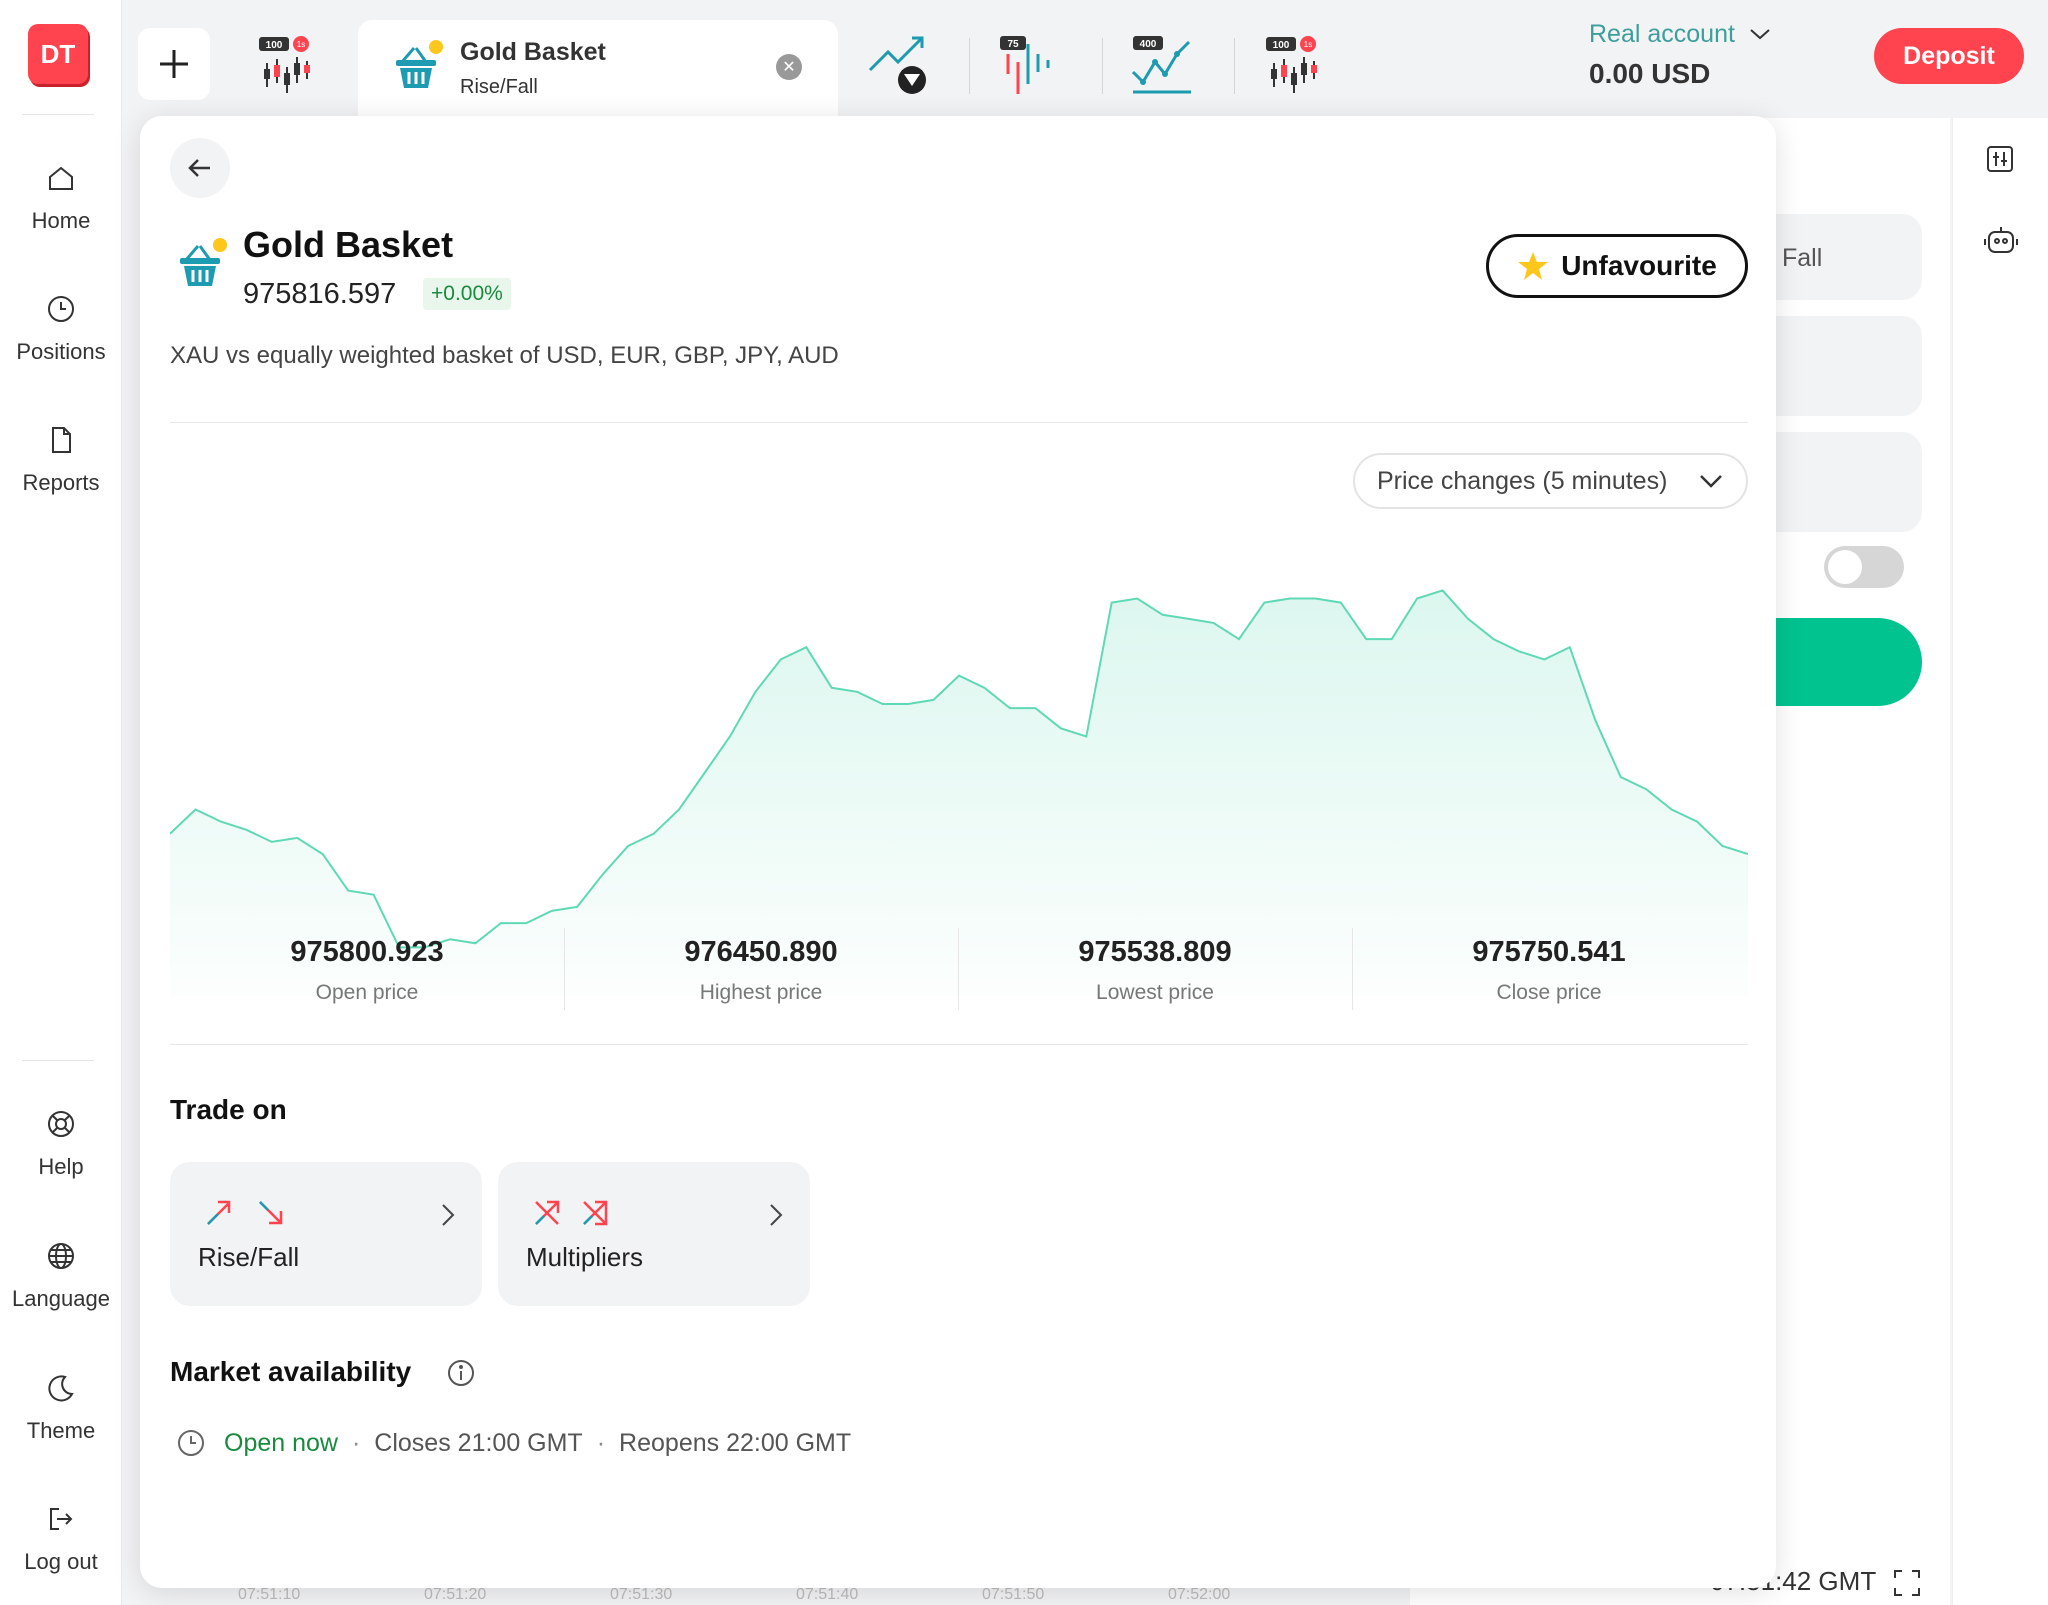 The image size is (2048, 1605). I want to click on deposit-button: Deposit, so click(1949, 56).